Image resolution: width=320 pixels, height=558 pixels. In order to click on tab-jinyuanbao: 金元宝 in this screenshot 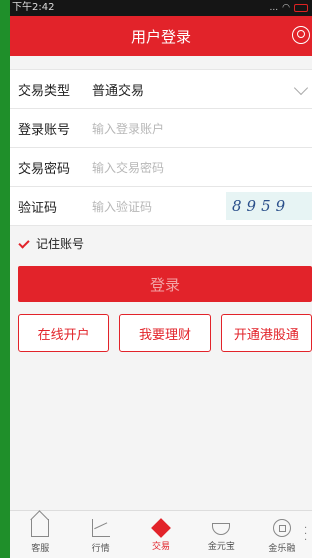, I will do `click(221, 534)`.